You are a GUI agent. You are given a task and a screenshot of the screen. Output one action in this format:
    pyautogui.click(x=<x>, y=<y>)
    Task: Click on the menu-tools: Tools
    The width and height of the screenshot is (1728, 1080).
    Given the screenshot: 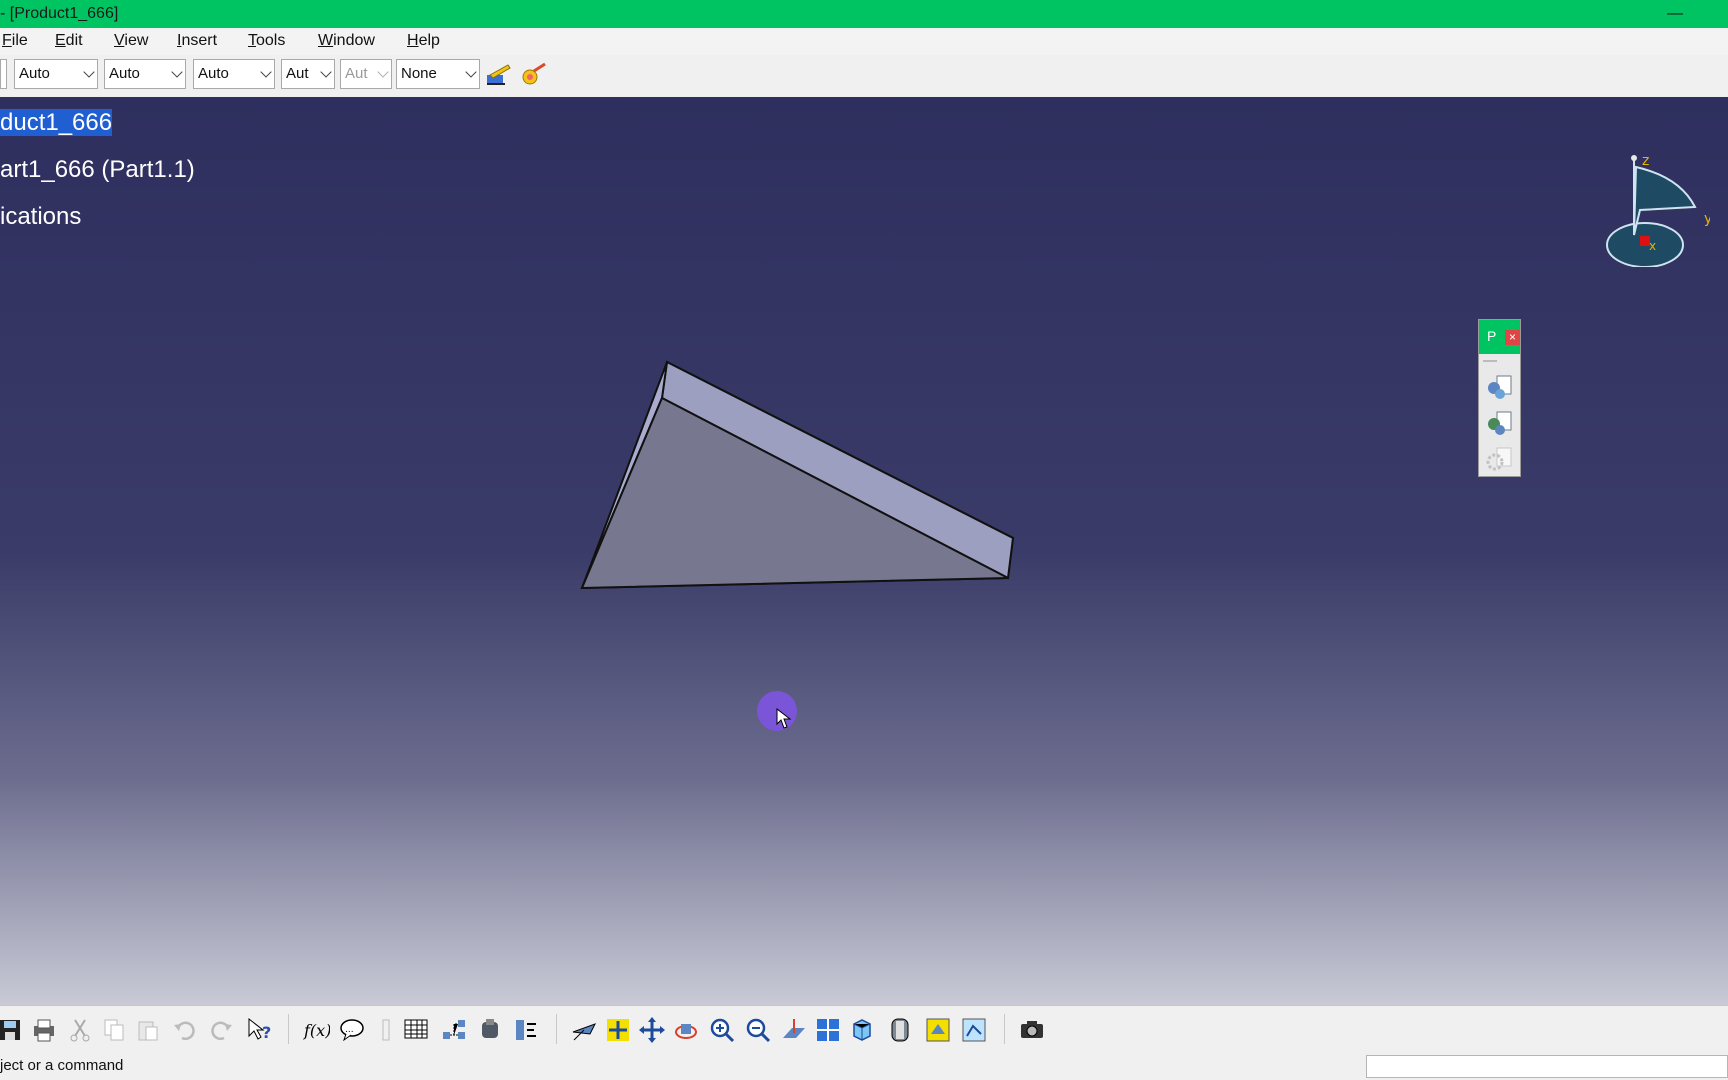 What is the action you would take?
    pyautogui.click(x=266, y=41)
    